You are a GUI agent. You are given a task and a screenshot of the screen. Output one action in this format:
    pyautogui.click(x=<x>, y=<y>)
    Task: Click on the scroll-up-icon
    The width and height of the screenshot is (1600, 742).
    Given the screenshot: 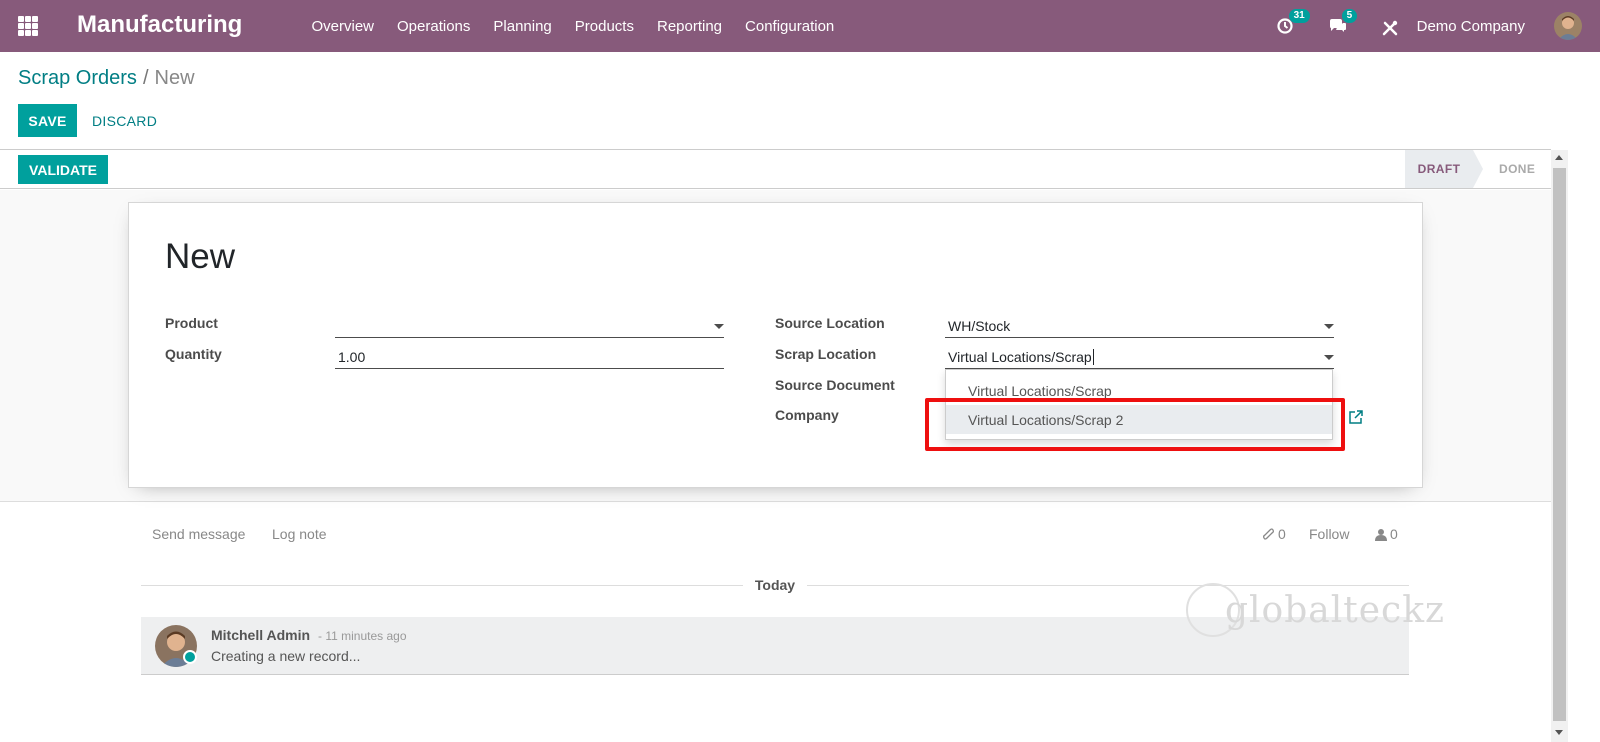 What is the action you would take?
    pyautogui.click(x=1559, y=157)
    